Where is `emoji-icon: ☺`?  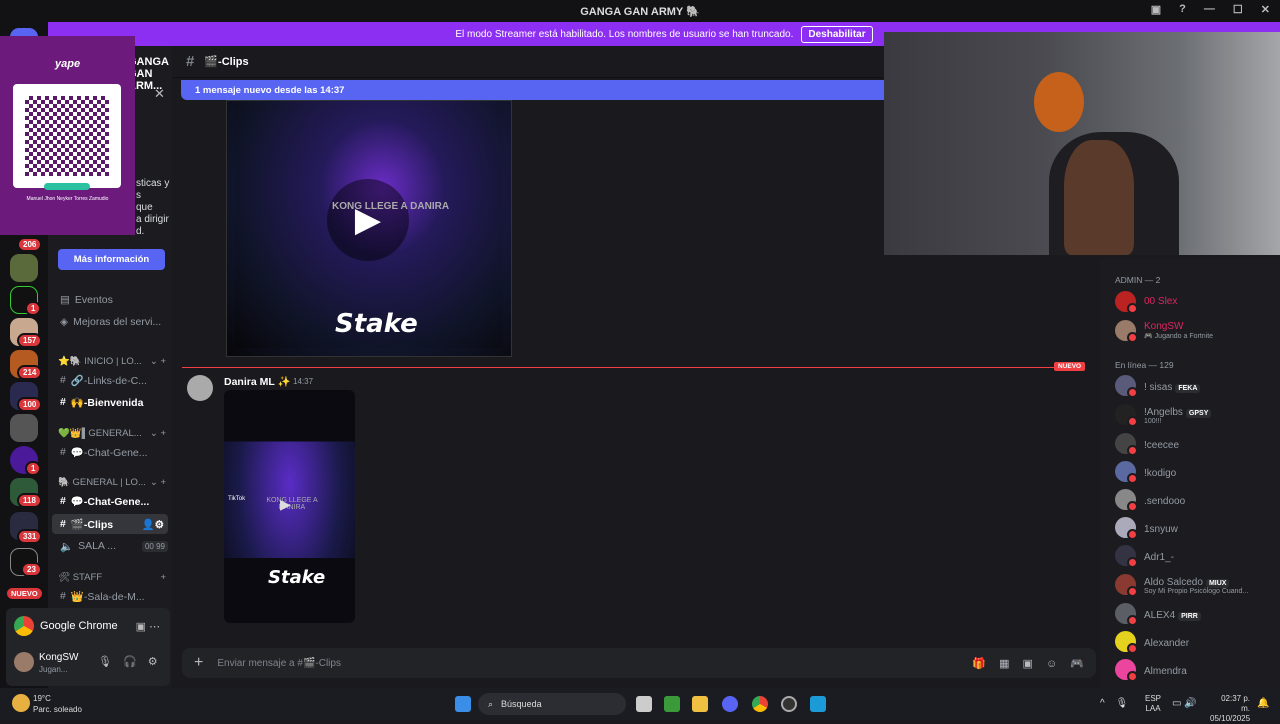
emoji-icon: ☺ is located at coordinates (1051, 664).